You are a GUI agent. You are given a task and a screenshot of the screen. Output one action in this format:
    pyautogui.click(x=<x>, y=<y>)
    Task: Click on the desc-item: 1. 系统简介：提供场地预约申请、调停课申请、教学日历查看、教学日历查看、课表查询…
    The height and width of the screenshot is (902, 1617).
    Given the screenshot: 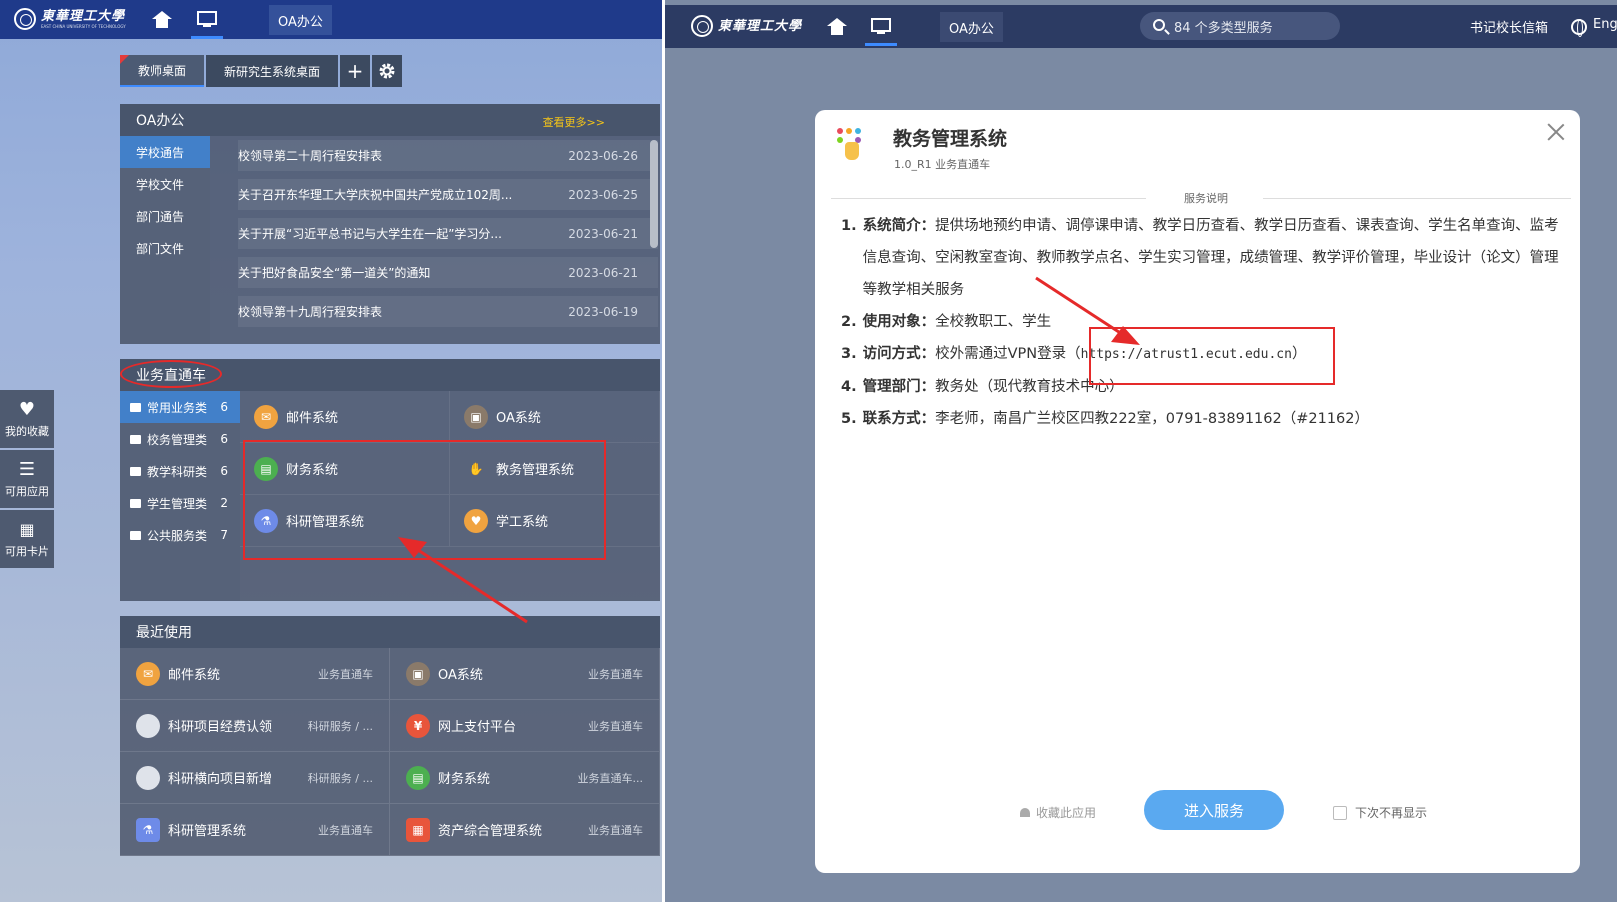 What is the action you would take?
    pyautogui.click(x=1201, y=258)
    